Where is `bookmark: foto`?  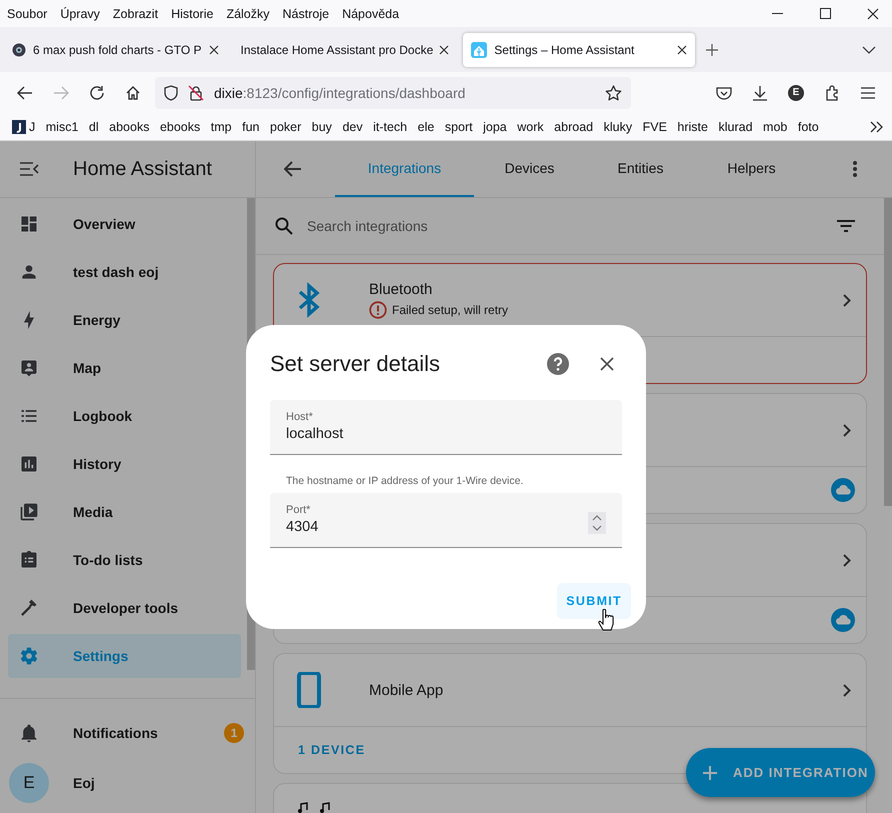
bookmark: foto is located at coordinates (808, 127).